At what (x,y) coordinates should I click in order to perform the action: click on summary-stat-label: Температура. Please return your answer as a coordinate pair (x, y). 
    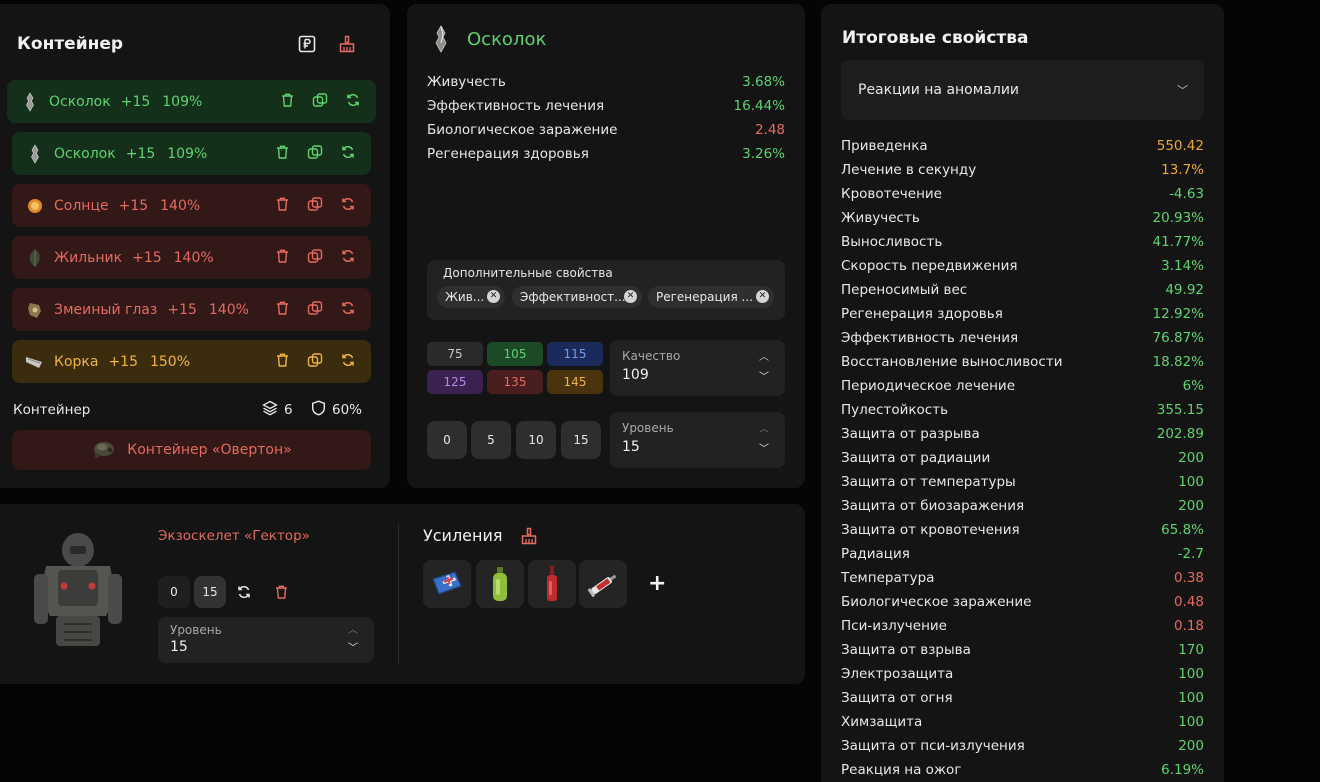
    Looking at the image, I should click on (888, 578).